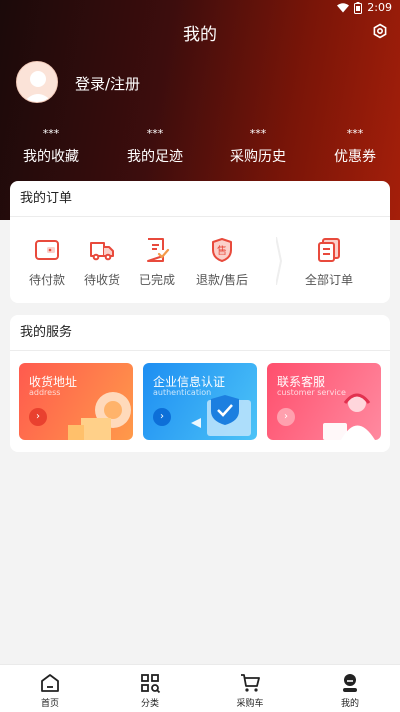  Describe the element at coordinates (200, 688) in the screenshot. I see `bottom-tab-bar: 首页 分类 采购车 我的` at that location.